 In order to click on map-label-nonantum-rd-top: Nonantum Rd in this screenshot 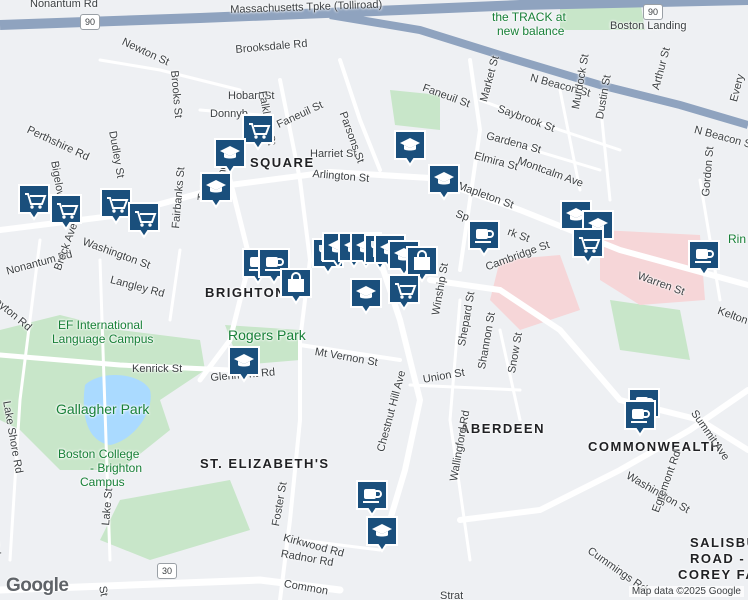, I will do `click(64, 5)`.